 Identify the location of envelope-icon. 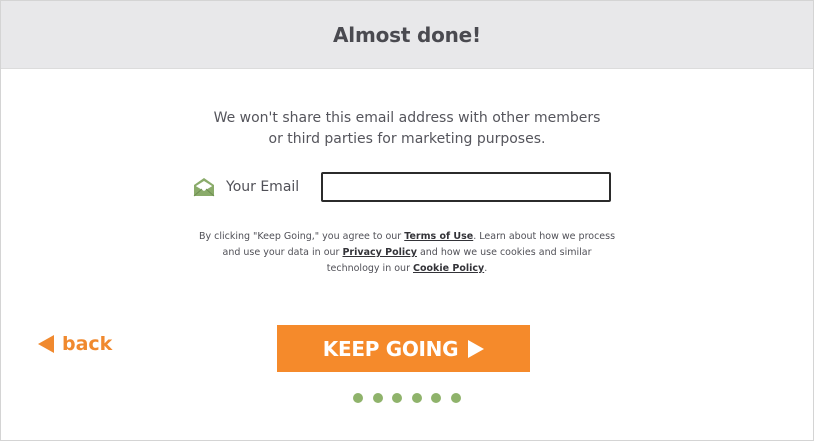
(204, 187).